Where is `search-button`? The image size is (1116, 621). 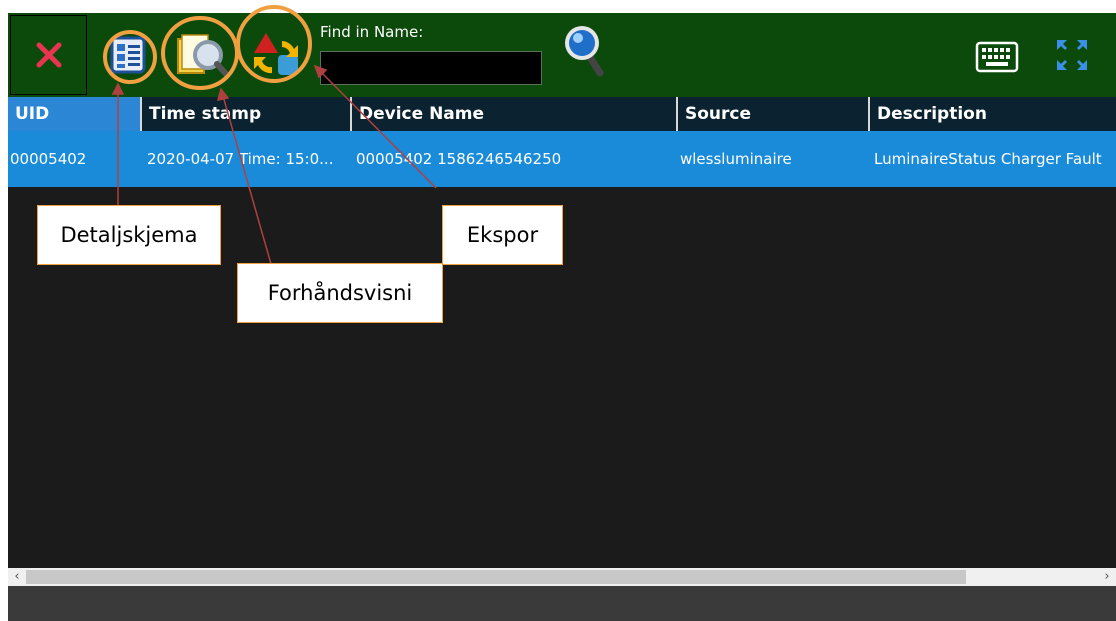 search-button is located at coordinates (585, 51).